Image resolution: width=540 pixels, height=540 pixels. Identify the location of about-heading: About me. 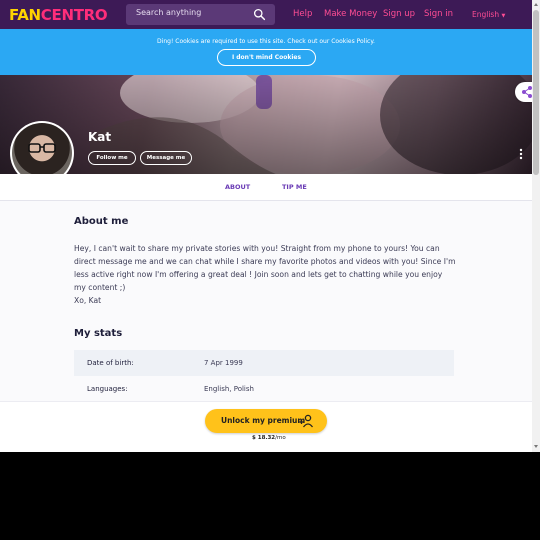
(101, 221).